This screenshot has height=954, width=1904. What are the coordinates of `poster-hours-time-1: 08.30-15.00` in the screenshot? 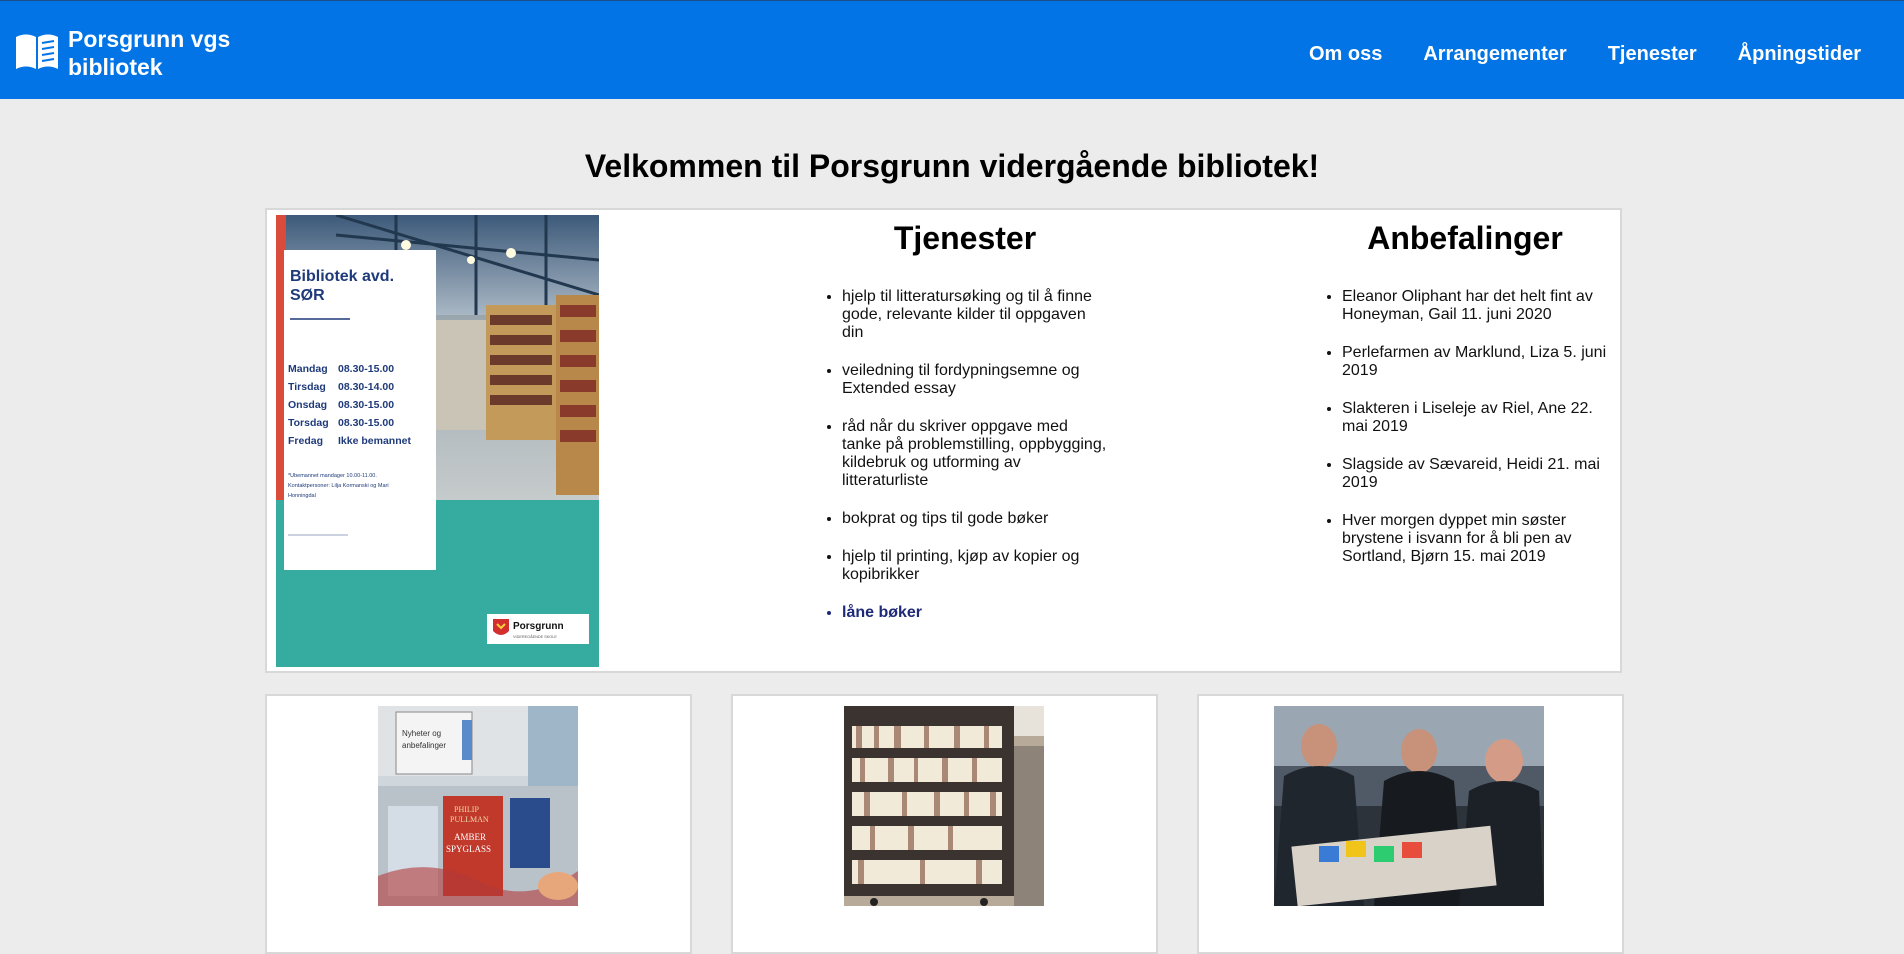 It's located at (366, 369).